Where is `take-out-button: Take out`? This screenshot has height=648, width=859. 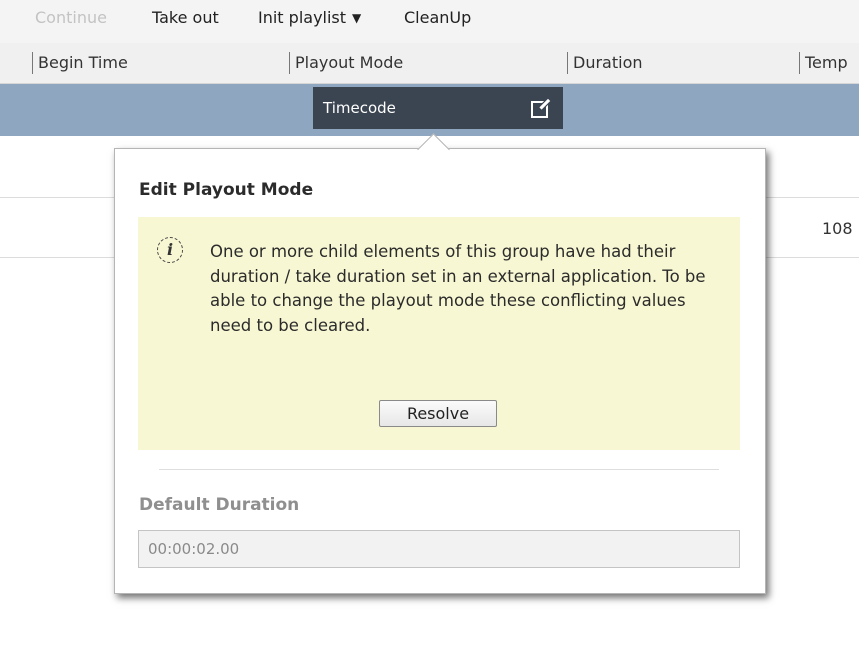
take-out-button: Take out is located at coordinates (185, 18).